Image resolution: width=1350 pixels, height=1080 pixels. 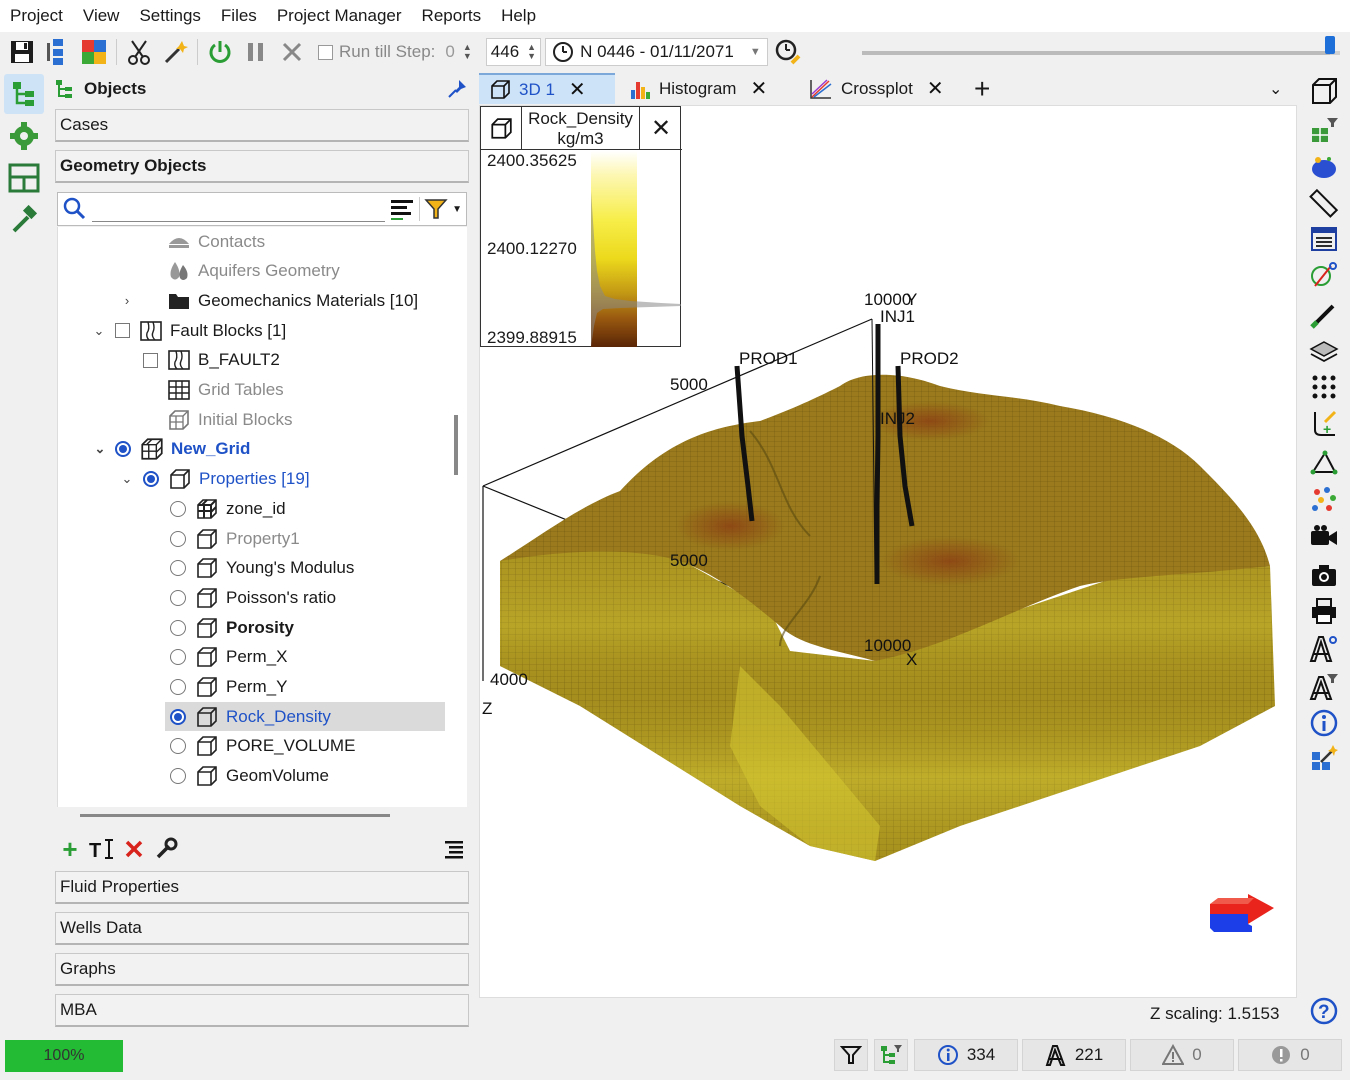 What do you see at coordinates (1182, 1055) in the screenshot?
I see `status-warning-count: 0` at bounding box center [1182, 1055].